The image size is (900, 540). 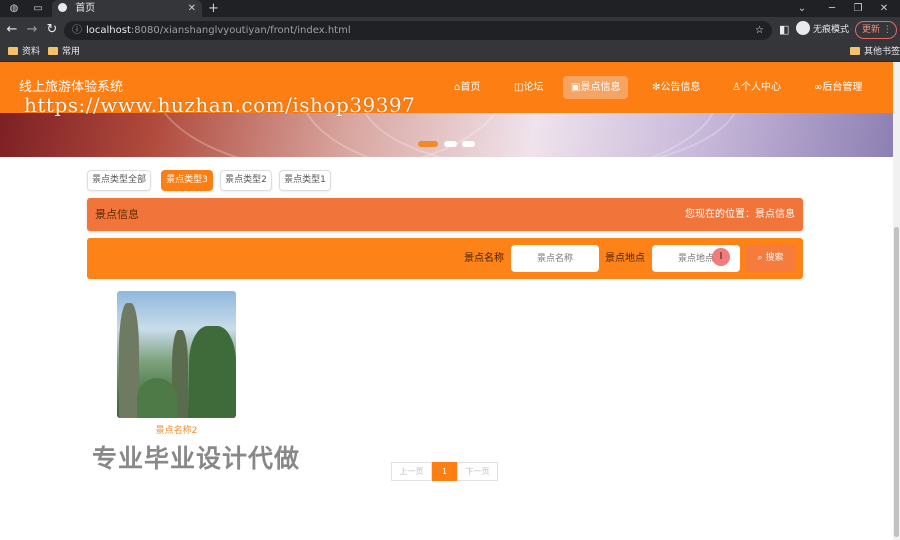 What do you see at coordinates (305, 180) in the screenshot?
I see `category-type-1: 景点类型1` at bounding box center [305, 180].